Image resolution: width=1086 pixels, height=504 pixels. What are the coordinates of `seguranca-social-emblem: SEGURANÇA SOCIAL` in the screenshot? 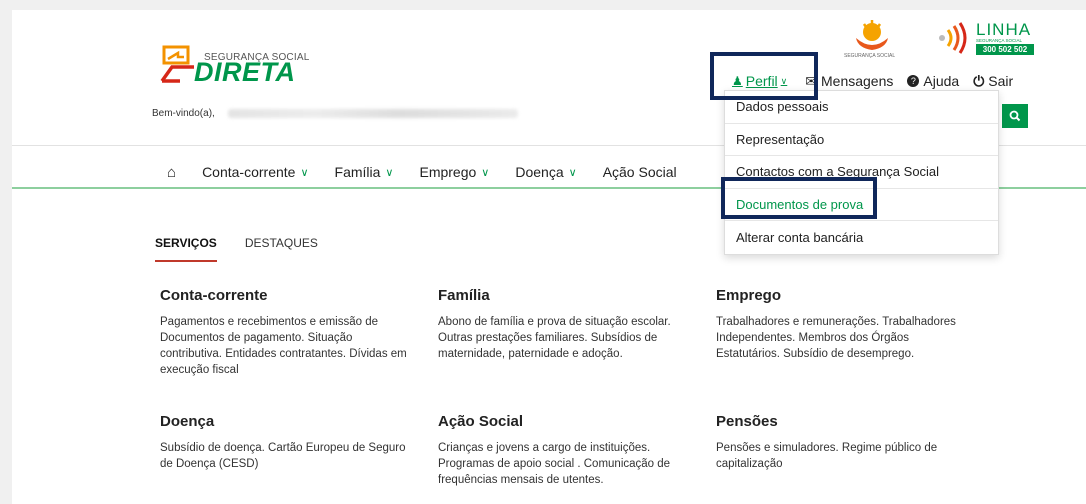 It's located at (878, 40).